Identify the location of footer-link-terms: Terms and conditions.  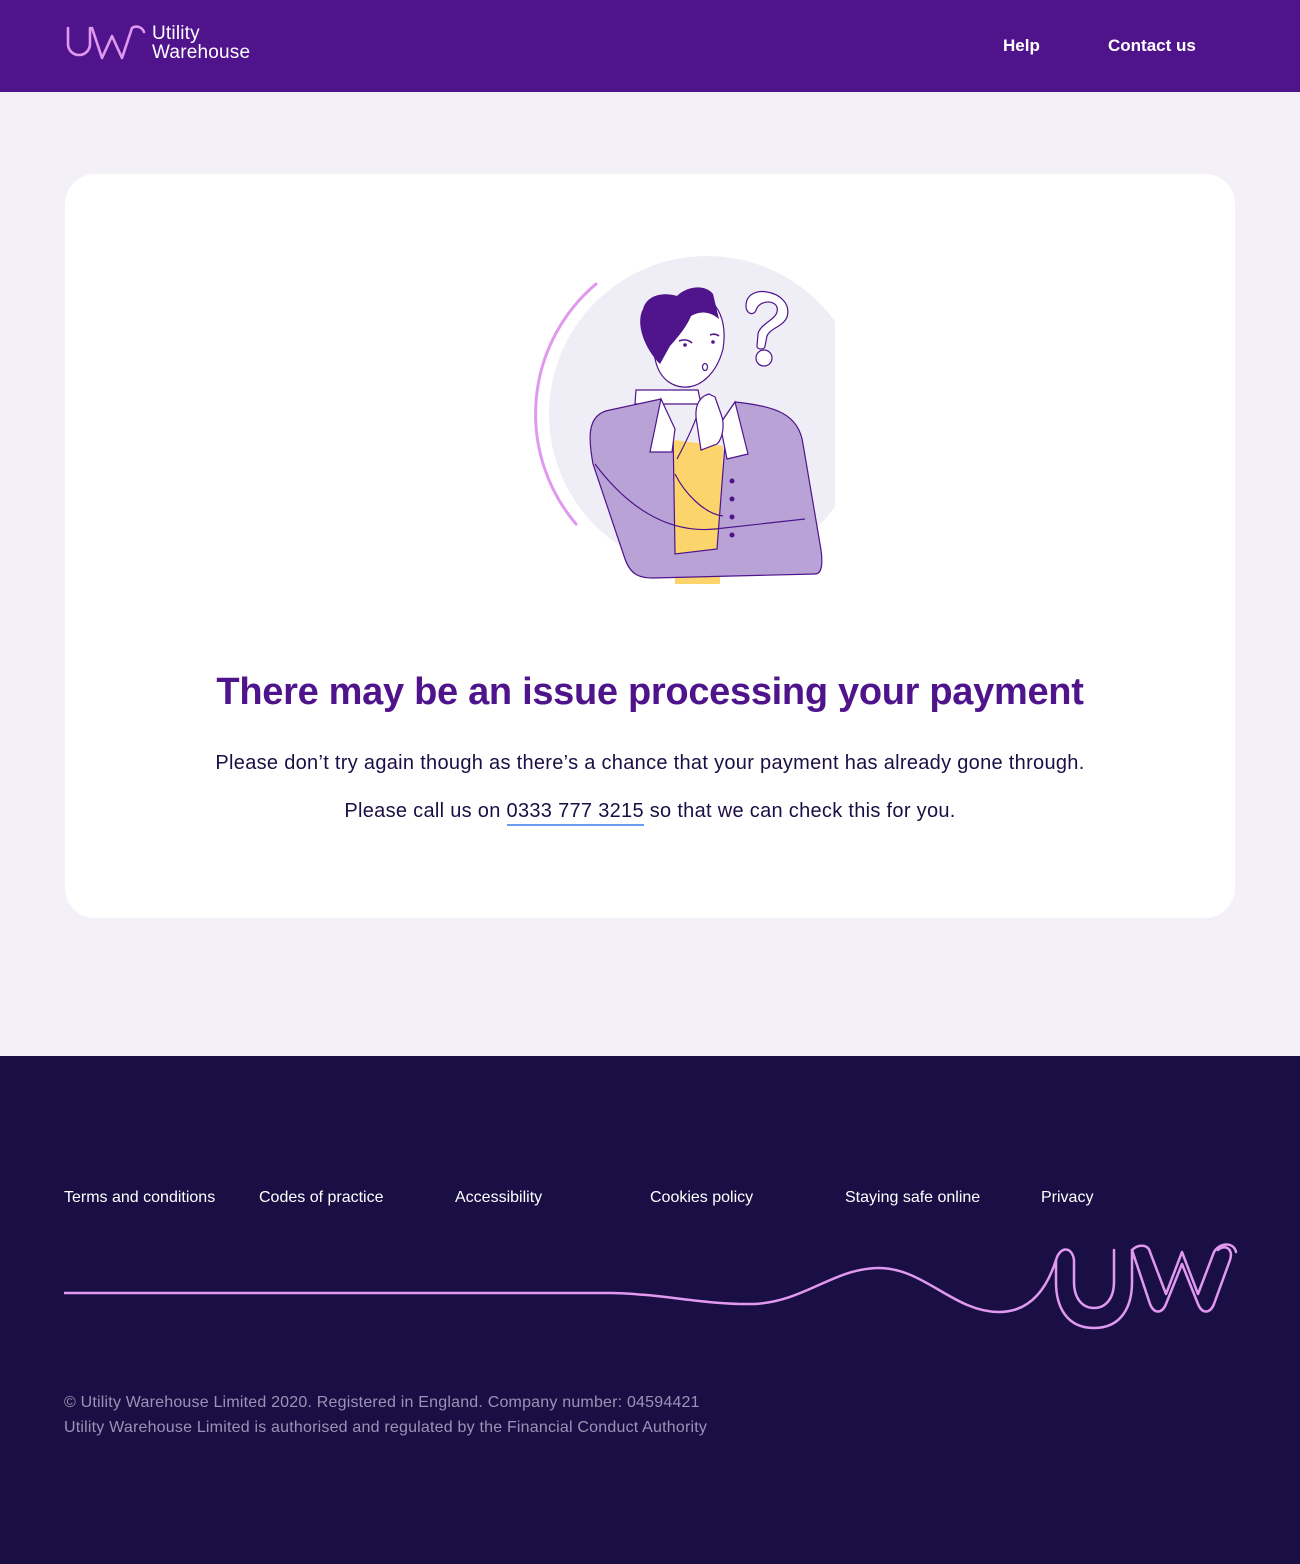
(139, 1198).